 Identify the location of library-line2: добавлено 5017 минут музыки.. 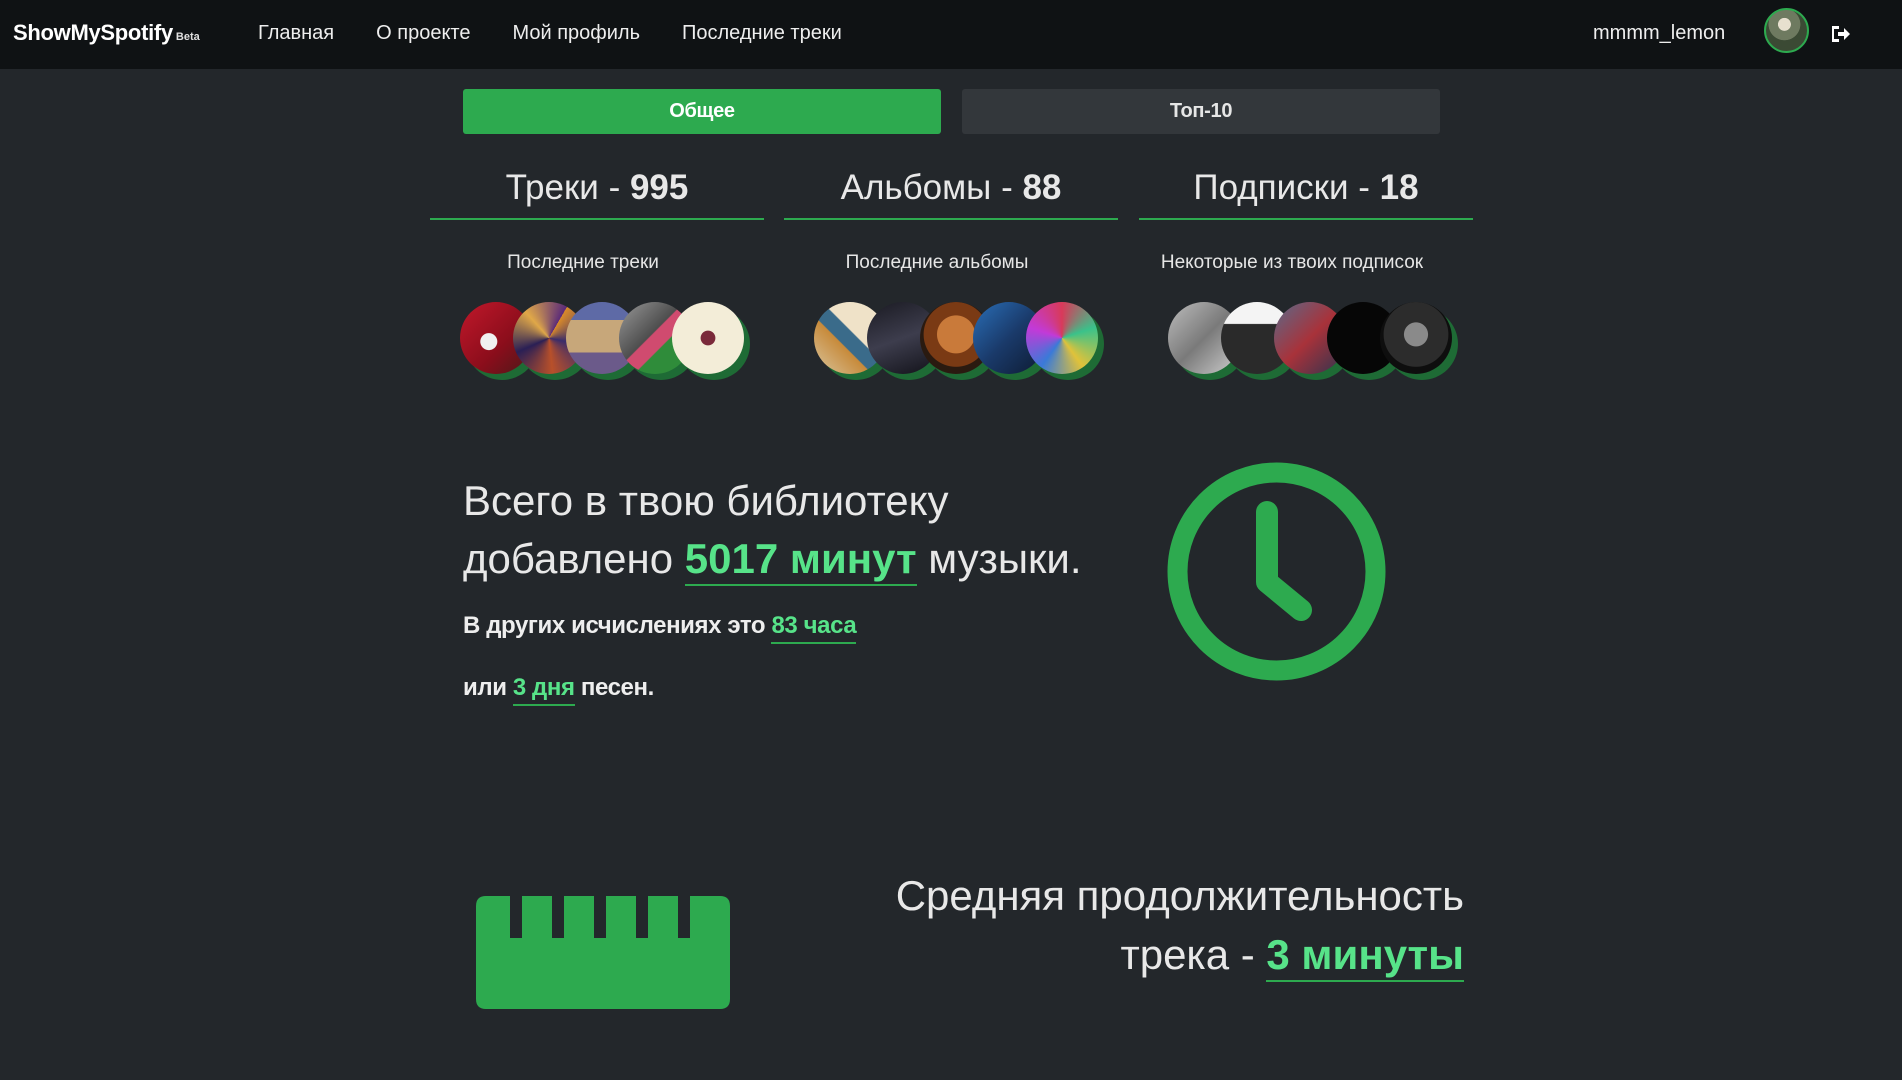
(783, 559).